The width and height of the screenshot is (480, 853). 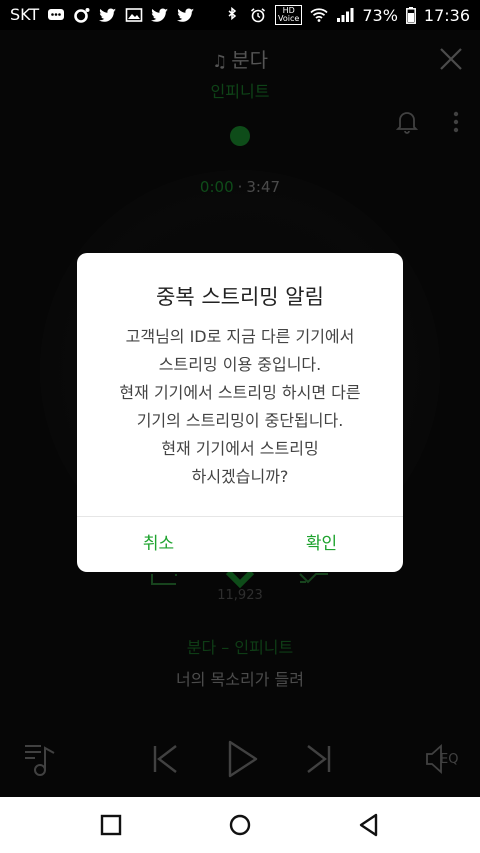 What do you see at coordinates (240, 420) in the screenshot?
I see `dialog-message-line: 기기의 스트리밍이 중단됩니다.` at bounding box center [240, 420].